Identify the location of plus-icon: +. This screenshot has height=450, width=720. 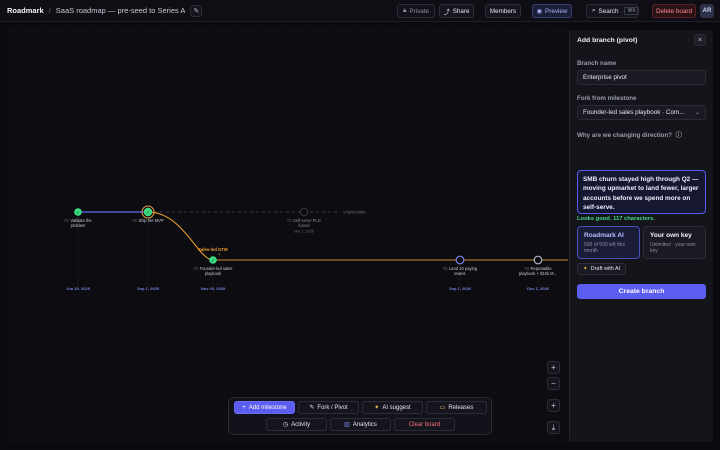
(244, 407).